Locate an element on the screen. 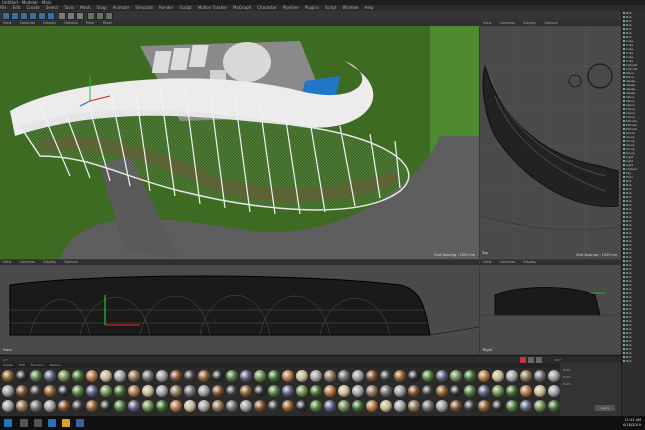  menu-item-window: Window is located at coordinates (351, 7).